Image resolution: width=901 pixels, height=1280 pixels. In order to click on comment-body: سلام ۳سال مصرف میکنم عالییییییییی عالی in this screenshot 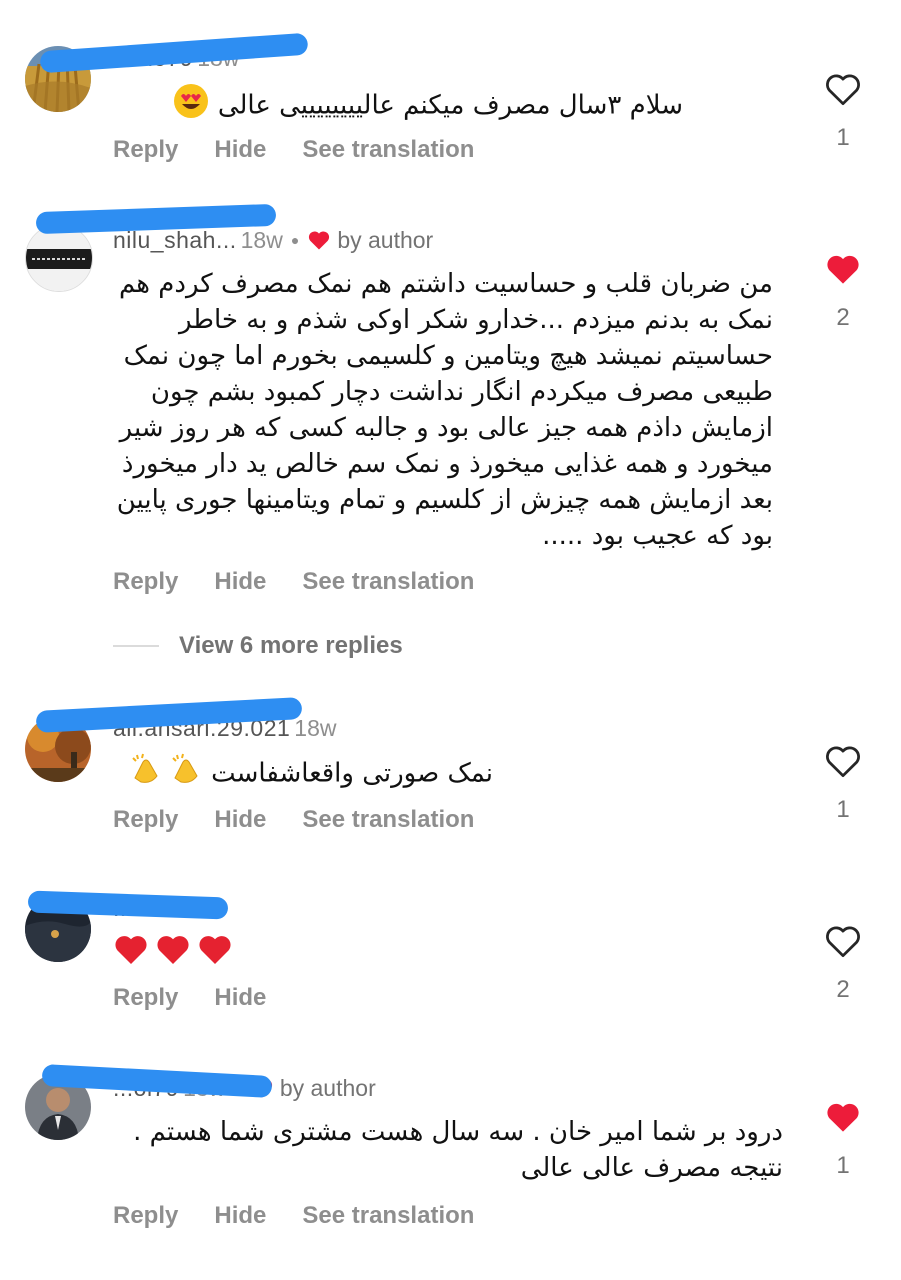, I will do `click(450, 105)`.